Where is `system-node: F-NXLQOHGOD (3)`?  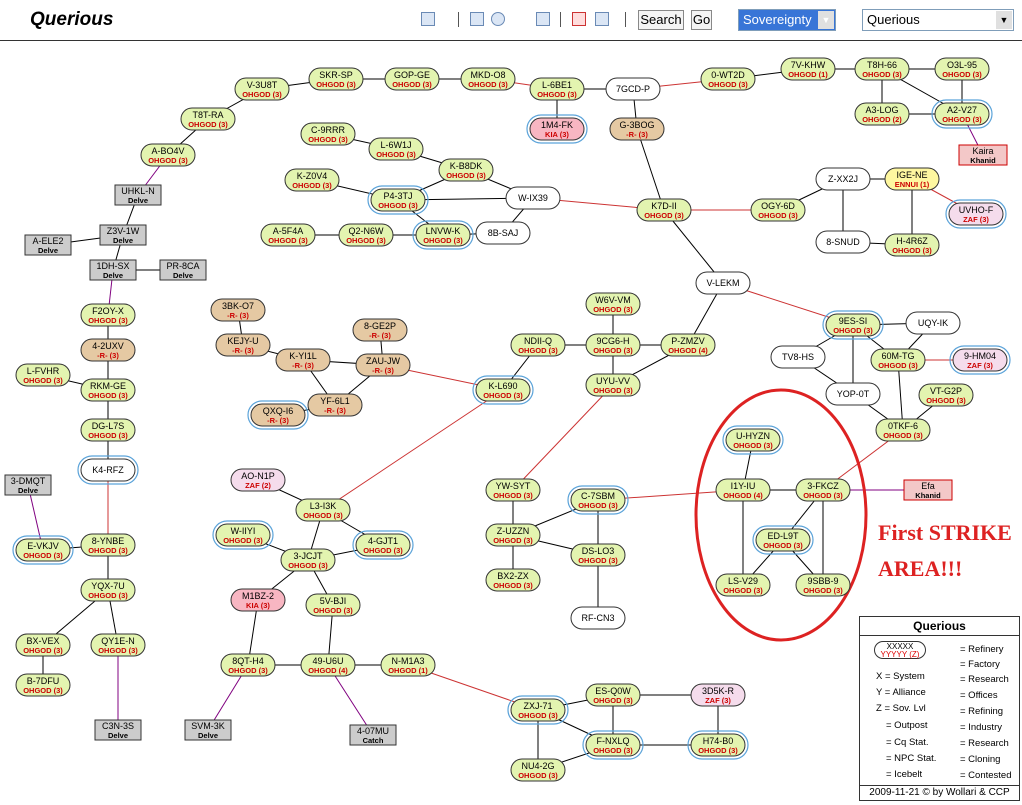 system-node: F-NXLQOHGOD (3) is located at coordinates (613, 745).